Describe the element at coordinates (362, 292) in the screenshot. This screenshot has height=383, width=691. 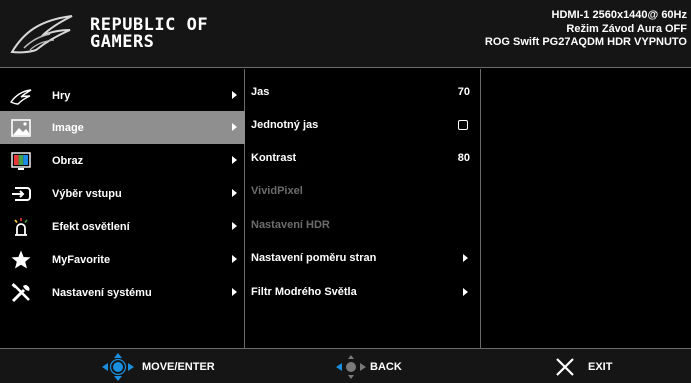
I see `sub-item-filtr-modreho-svetla: Filtr Modrého Světla` at that location.